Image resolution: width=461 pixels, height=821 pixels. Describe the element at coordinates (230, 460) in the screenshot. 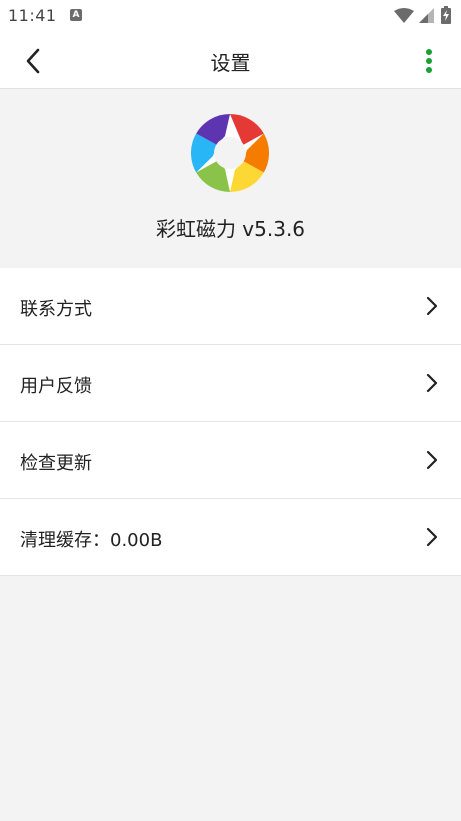

I see `check-update-menu-item: 检查更新` at that location.